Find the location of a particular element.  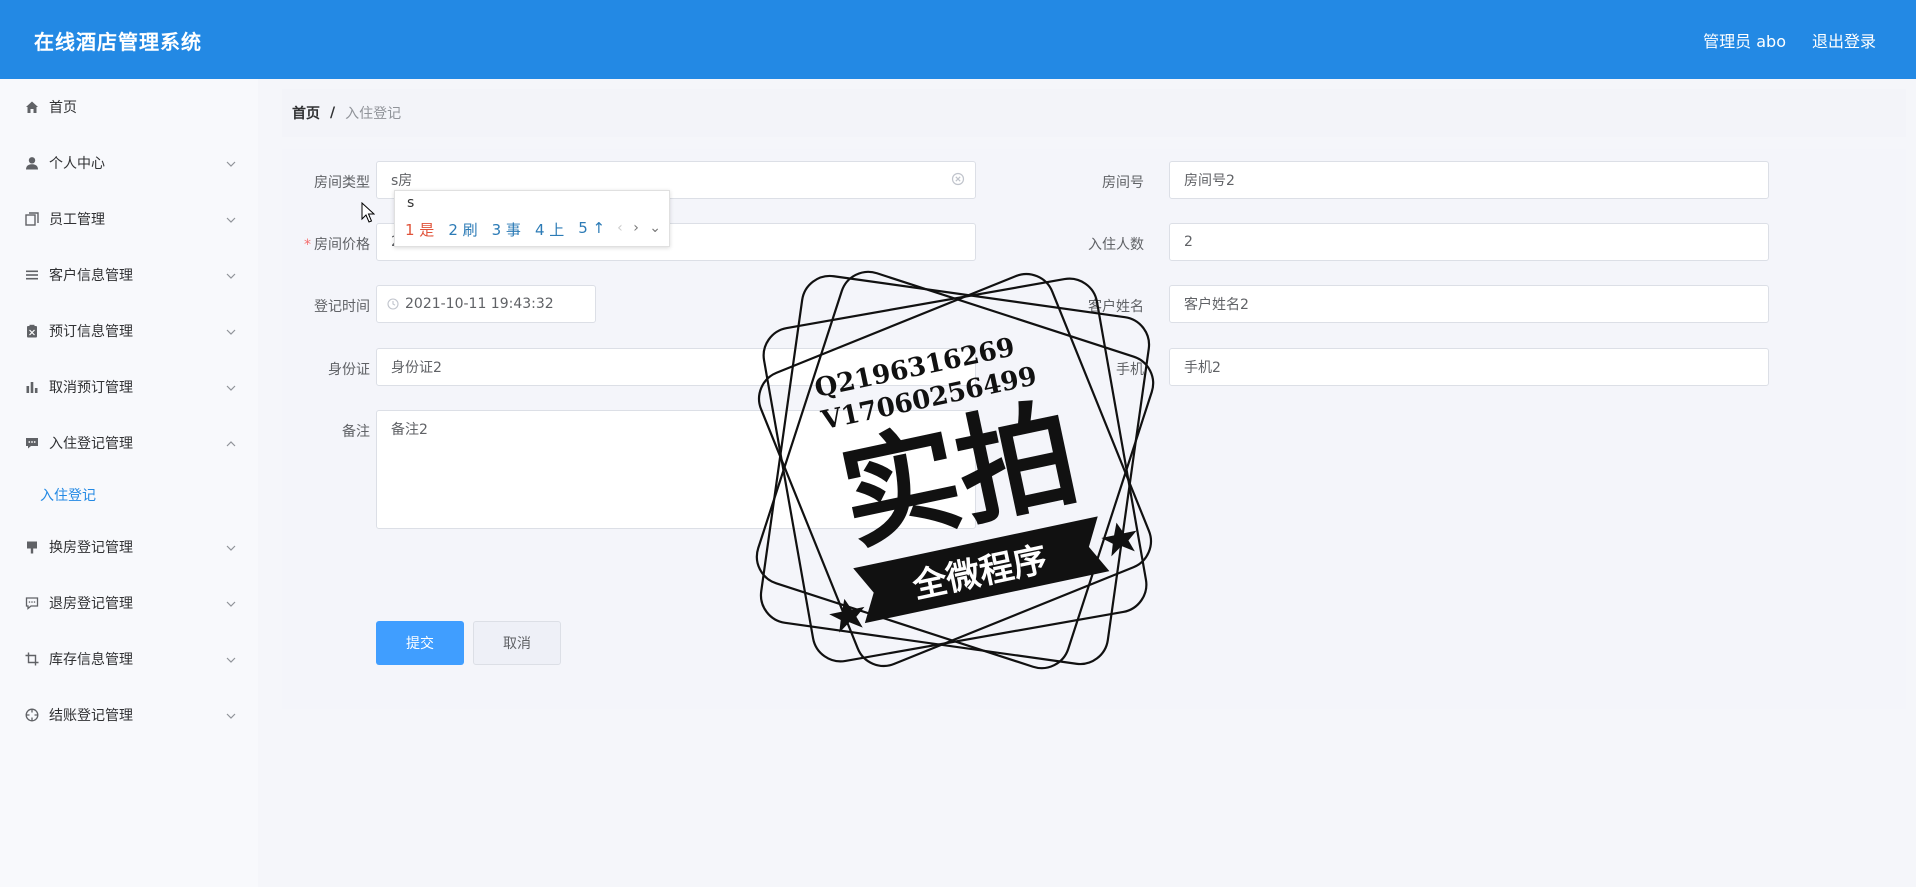

ime-candidate: 5 ↑ is located at coordinates (591, 229).